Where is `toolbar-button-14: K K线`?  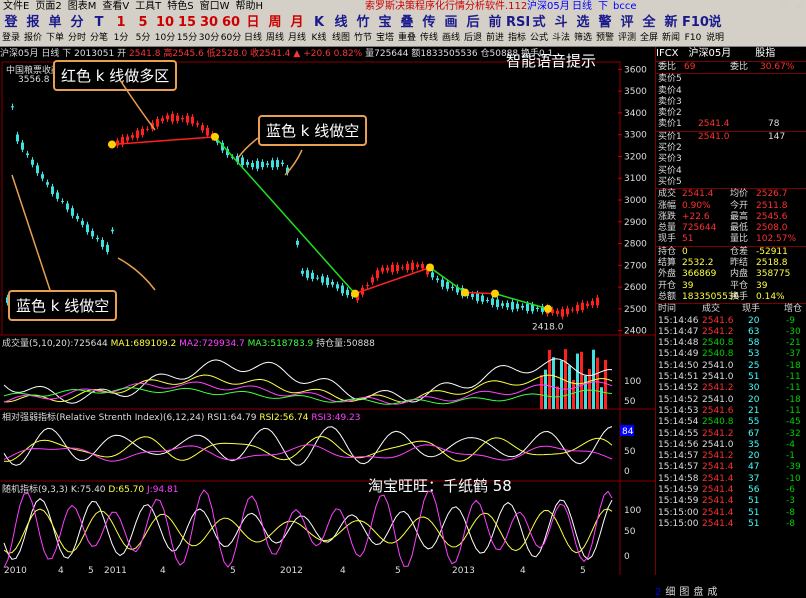 toolbar-button-14: K K线 is located at coordinates (319, 30).